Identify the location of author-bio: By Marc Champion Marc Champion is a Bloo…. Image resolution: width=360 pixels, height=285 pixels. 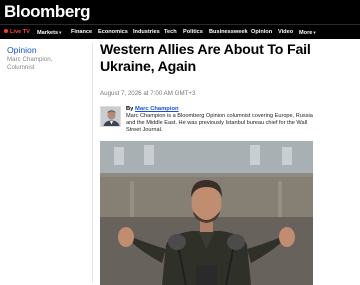
(210, 120).